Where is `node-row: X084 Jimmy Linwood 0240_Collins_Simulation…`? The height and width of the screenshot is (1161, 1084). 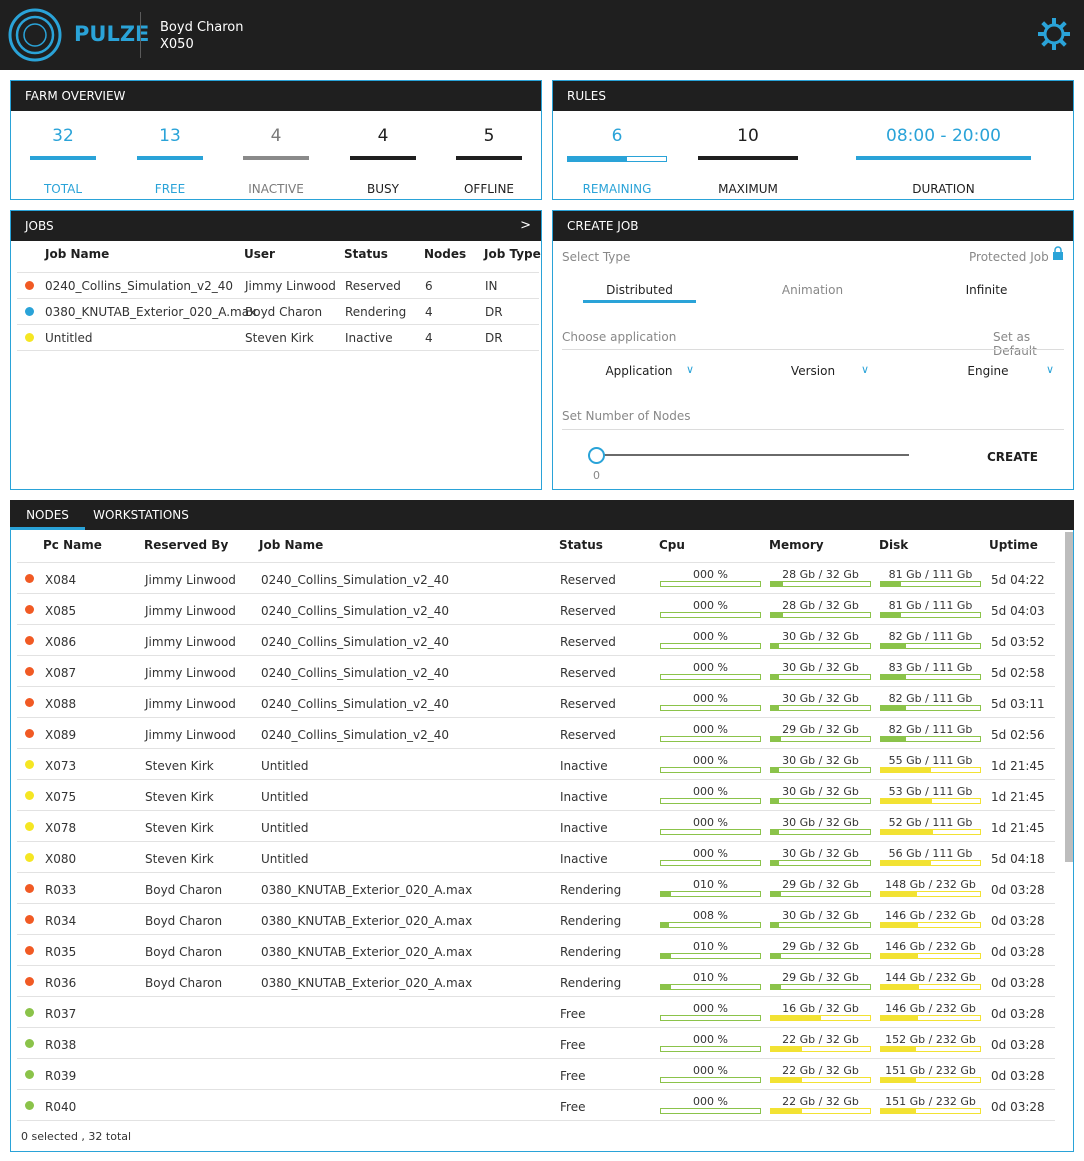 node-row: X084 Jimmy Linwood 0240_Collins_Simulation… is located at coordinates (536, 578).